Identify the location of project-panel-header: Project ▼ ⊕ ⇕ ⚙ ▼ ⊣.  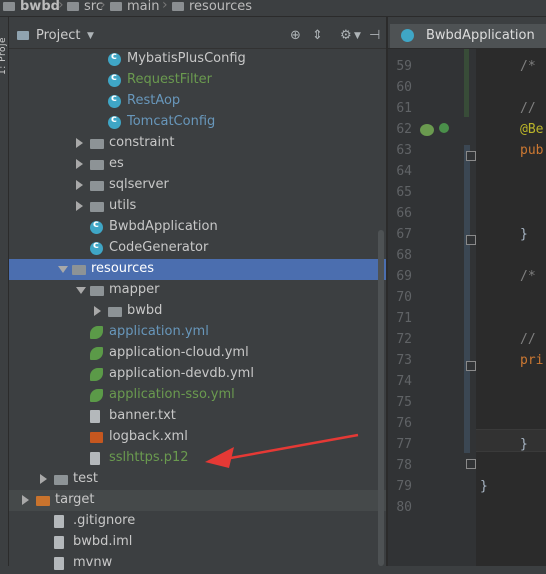
(197, 36).